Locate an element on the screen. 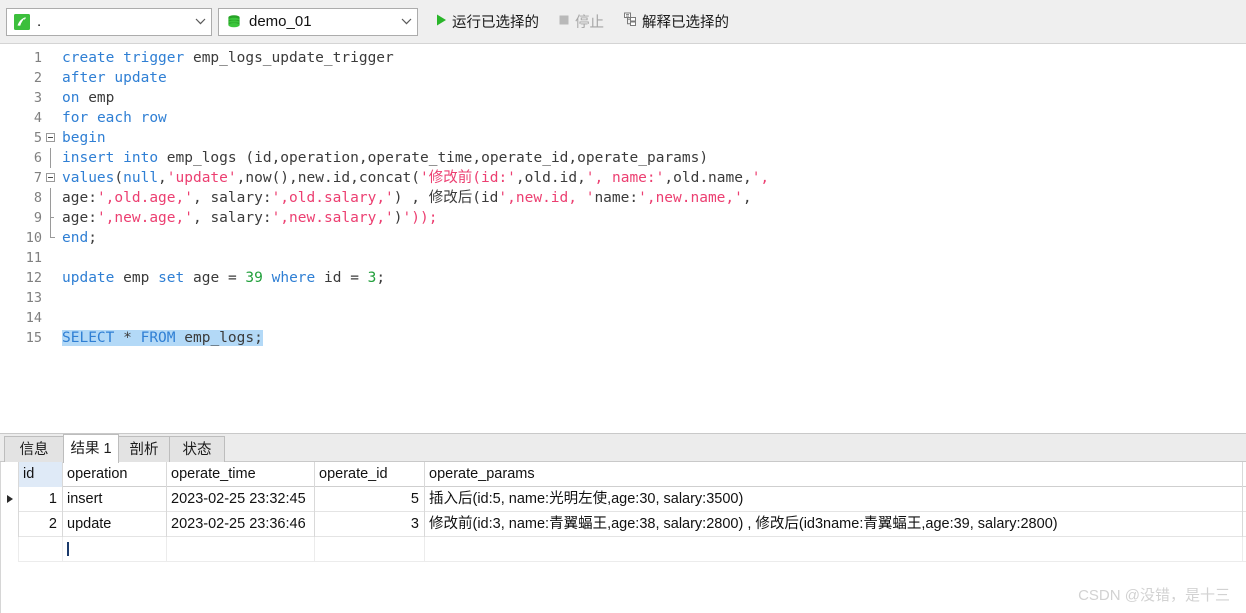 The image size is (1246, 613). code-line: 10 end; is located at coordinates (623, 238).